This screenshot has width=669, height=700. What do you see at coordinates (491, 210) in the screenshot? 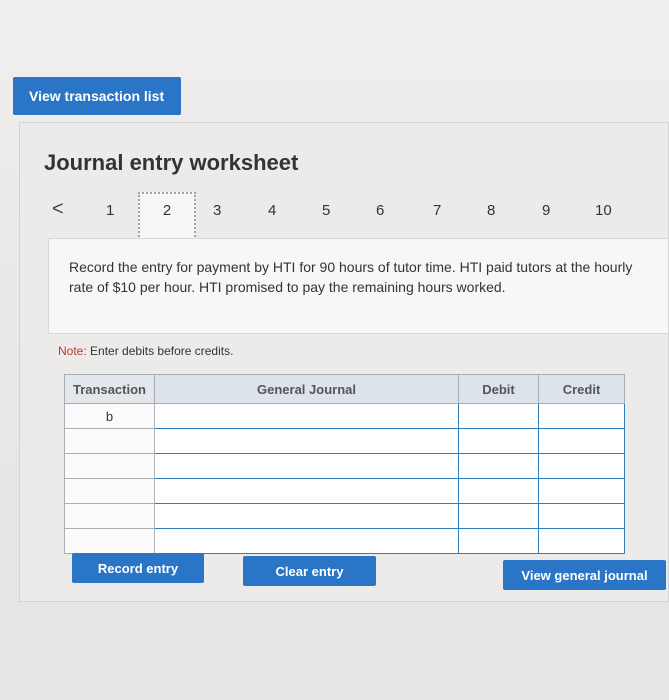
I see `page-8: 8` at bounding box center [491, 210].